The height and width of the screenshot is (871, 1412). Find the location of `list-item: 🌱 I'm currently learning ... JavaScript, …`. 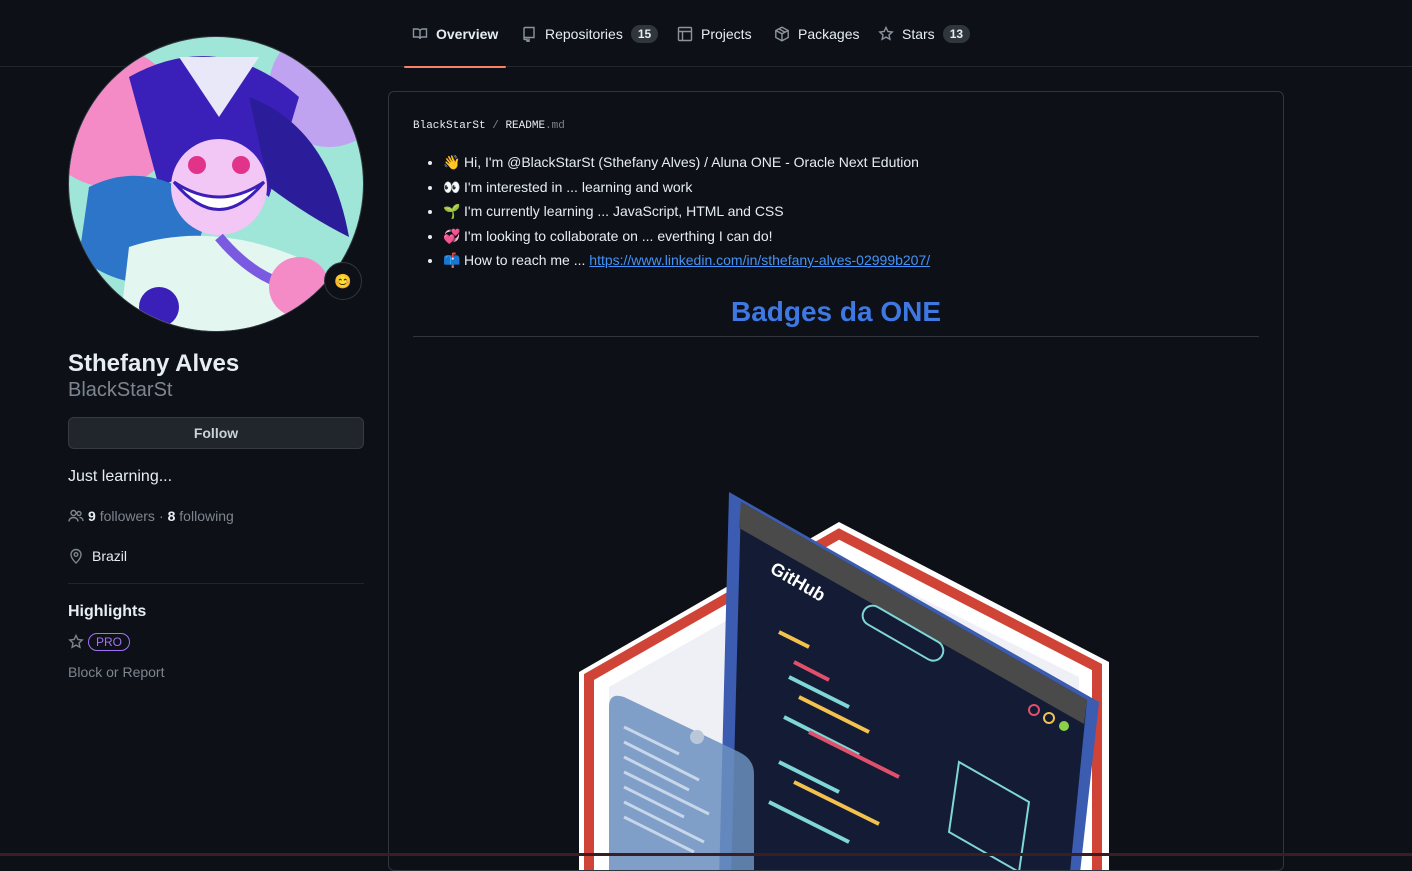

list-item: 🌱 I'm currently learning ... JavaScript, … is located at coordinates (686, 213).